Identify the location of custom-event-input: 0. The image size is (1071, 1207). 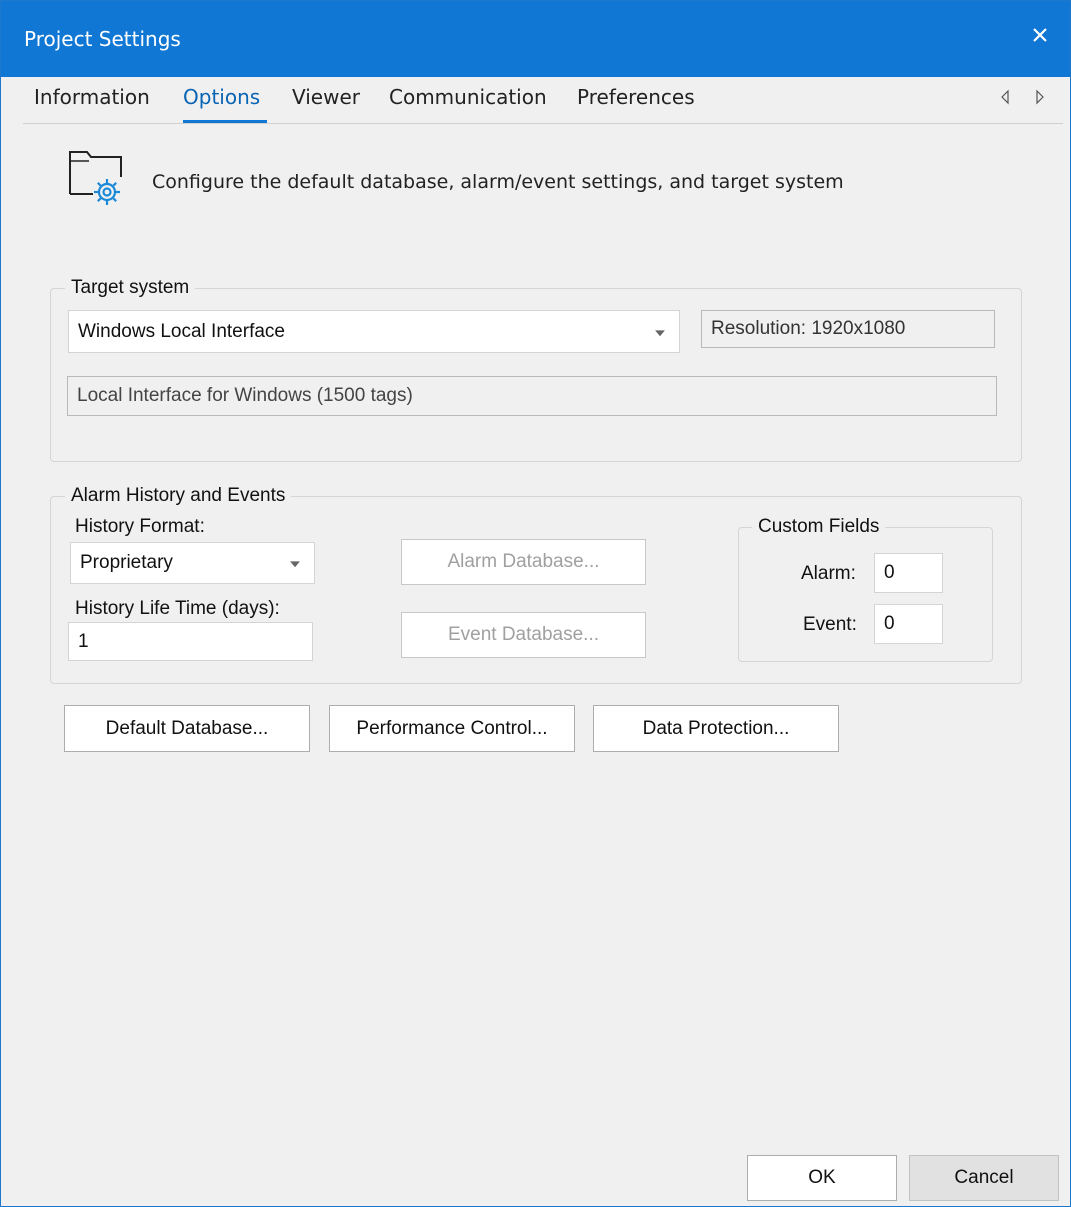
(908, 624).